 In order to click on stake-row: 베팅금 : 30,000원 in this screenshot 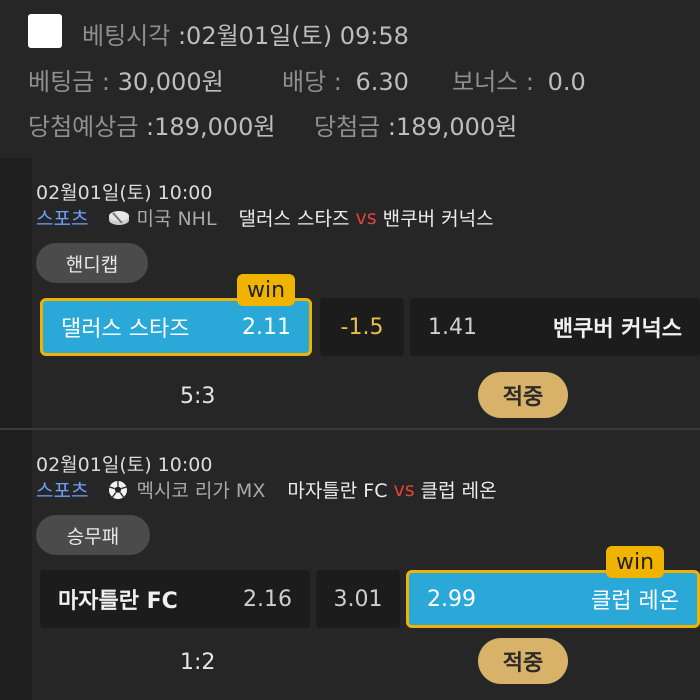, I will do `click(126, 79)`.